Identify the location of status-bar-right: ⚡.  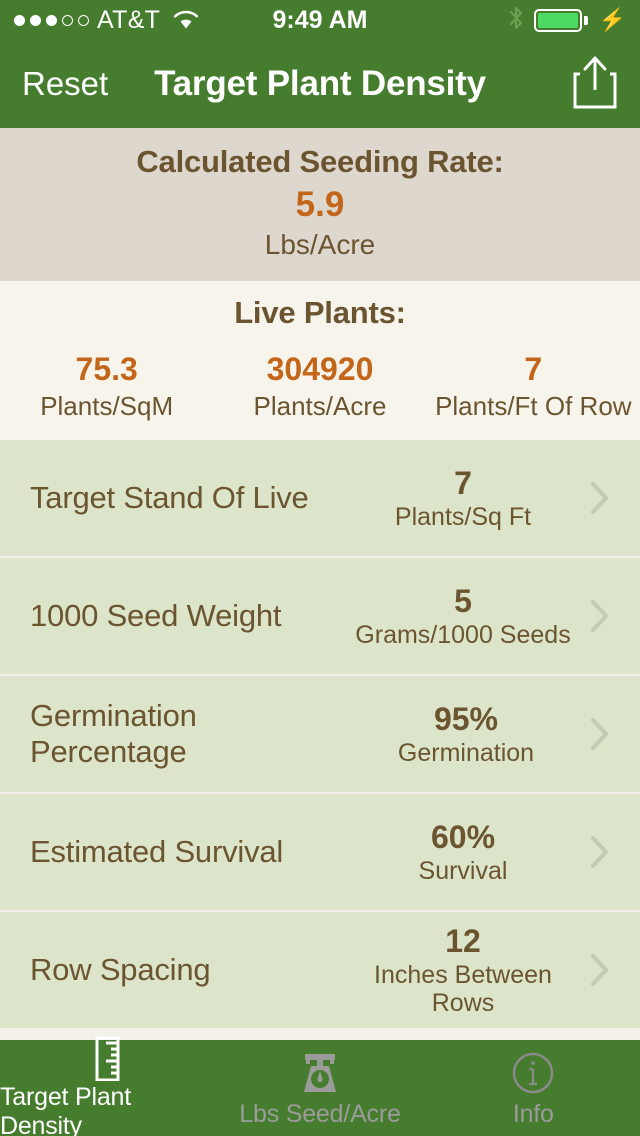
(566, 20).